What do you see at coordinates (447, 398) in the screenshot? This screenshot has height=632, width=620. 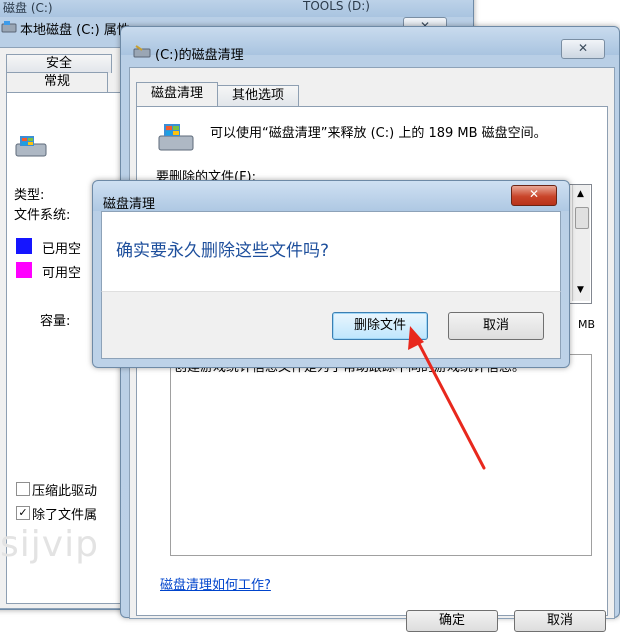 I see `annotation-arrow` at bounding box center [447, 398].